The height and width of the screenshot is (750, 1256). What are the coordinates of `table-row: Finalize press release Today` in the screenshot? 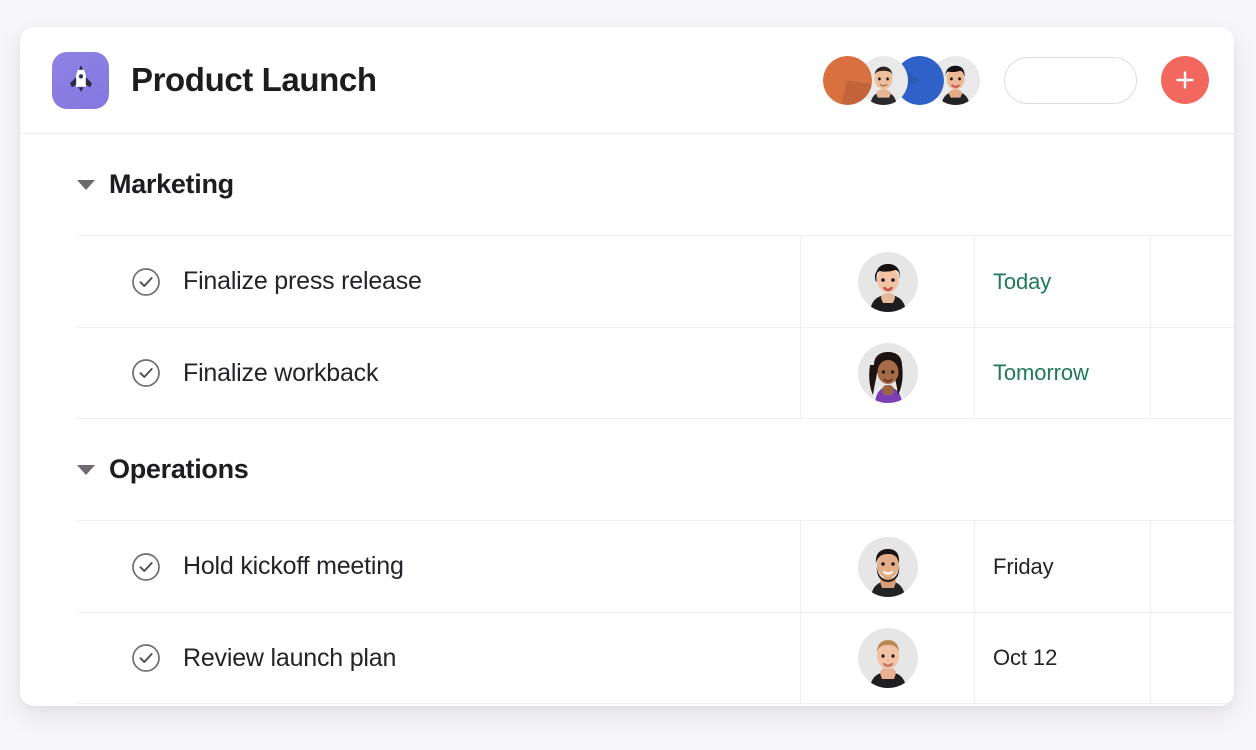 It's located at (655, 281).